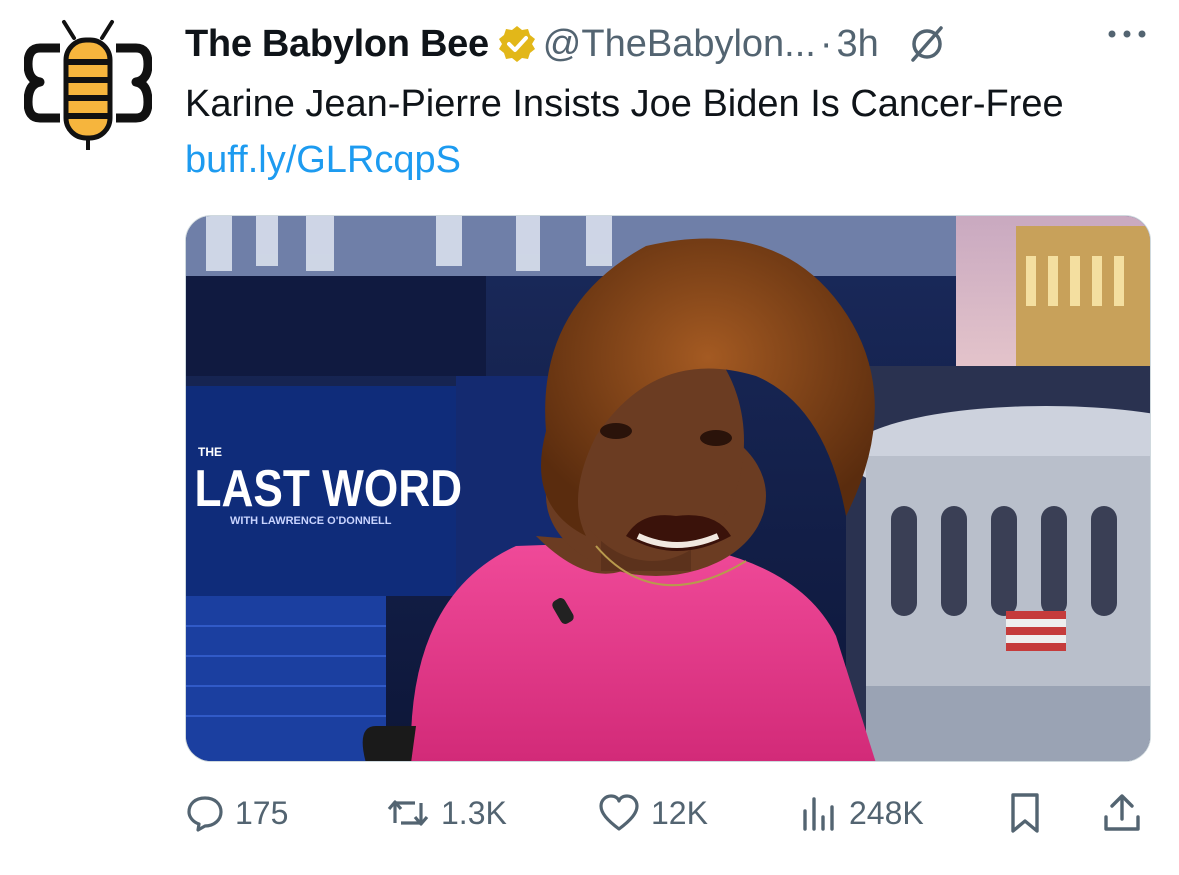  What do you see at coordinates (886, 812) in the screenshot?
I see `views-count: 248K` at bounding box center [886, 812].